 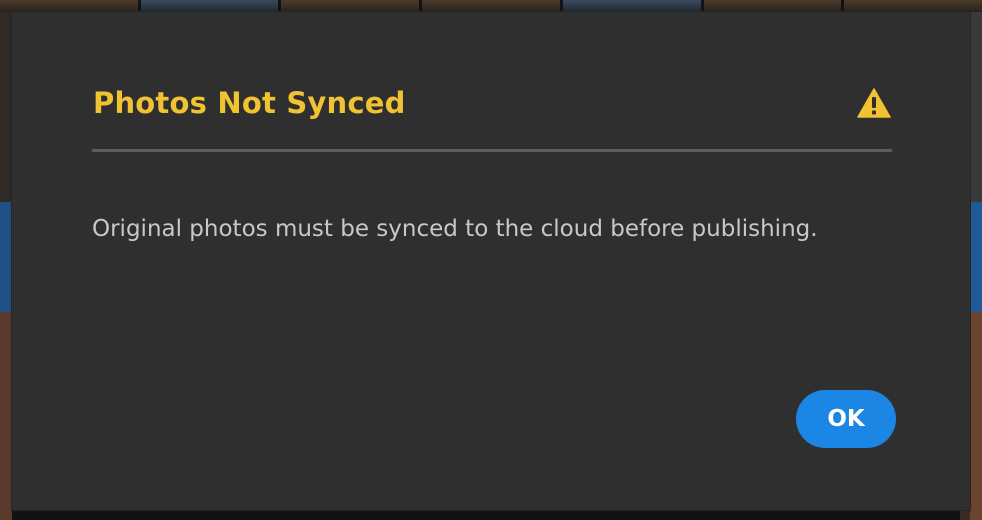 What do you see at coordinates (874, 103) in the screenshot?
I see `warning-icon` at bounding box center [874, 103].